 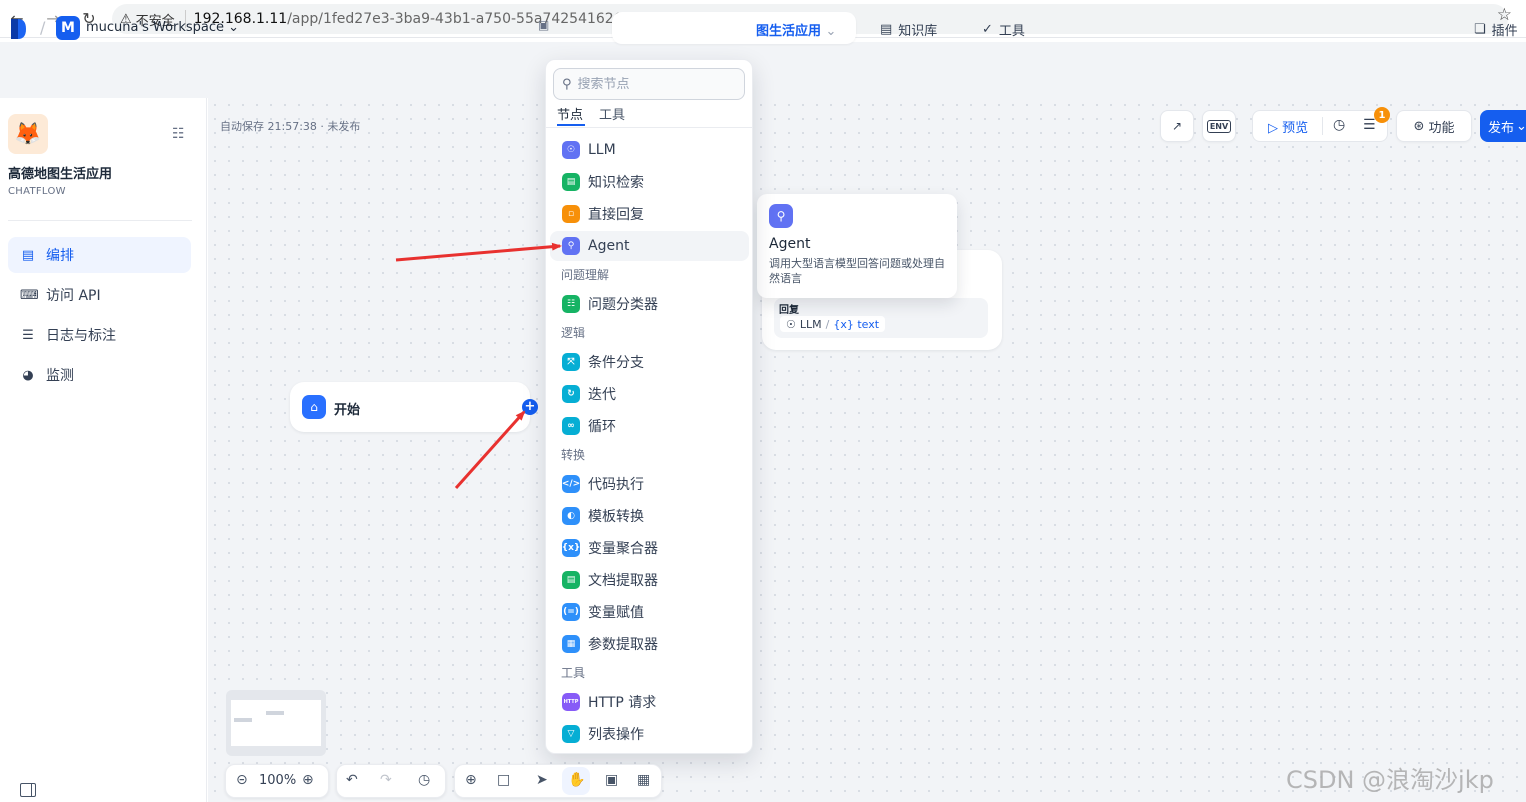 I want to click on sidebar-item-monitor: ◕ 监测, so click(x=99, y=375).